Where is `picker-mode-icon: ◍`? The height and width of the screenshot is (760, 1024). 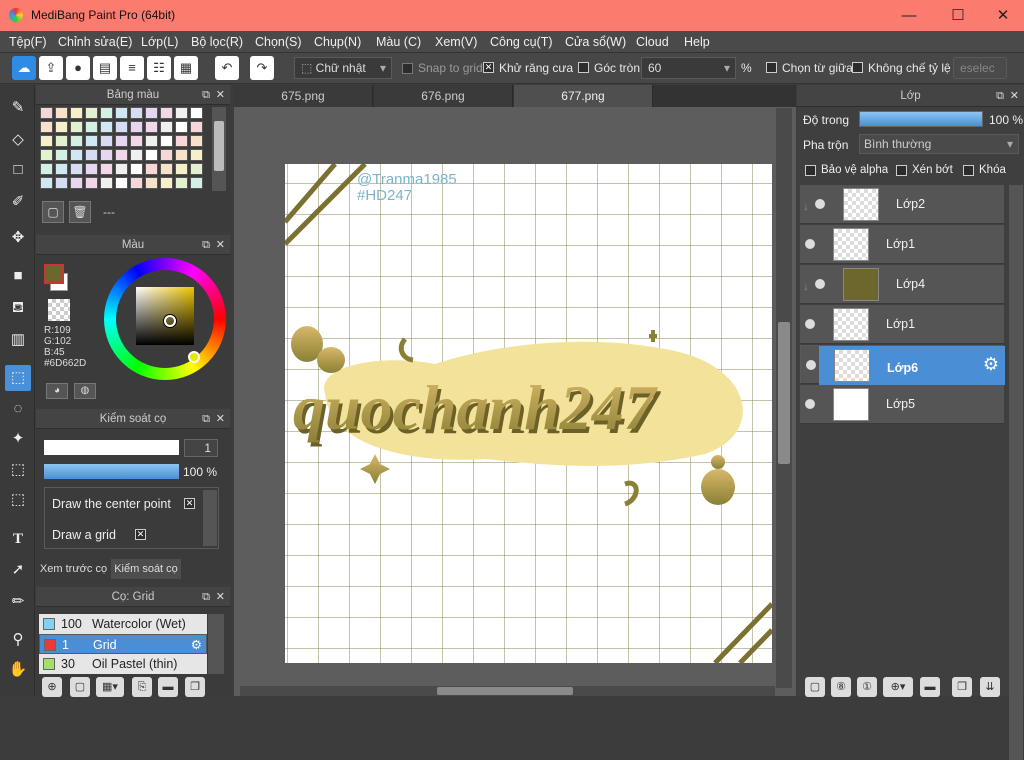
picker-mode-icon: ◍ is located at coordinates (85, 391).